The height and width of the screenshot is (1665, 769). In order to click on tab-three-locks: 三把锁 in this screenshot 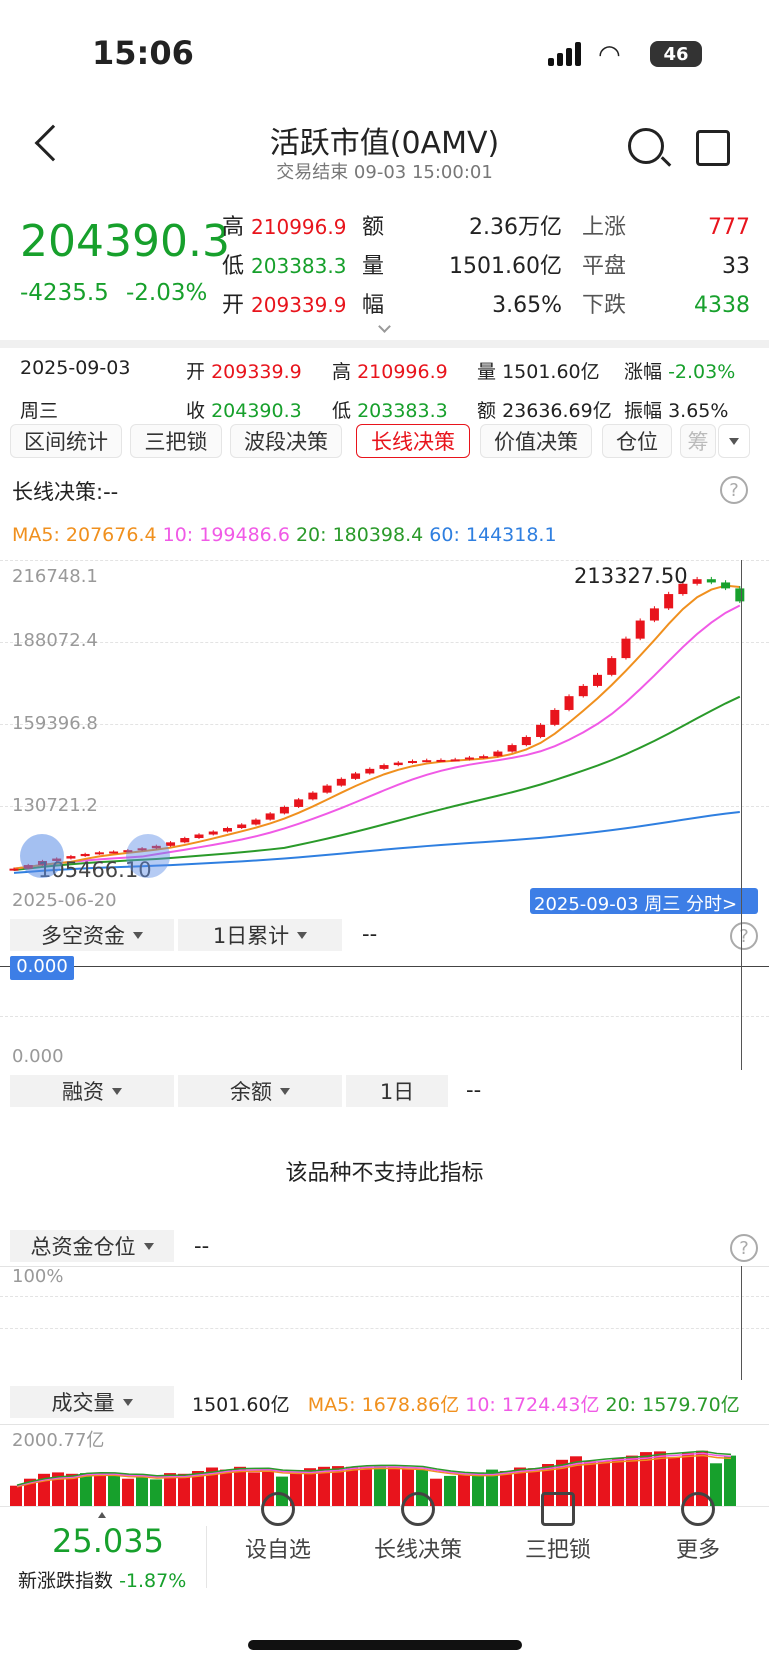, I will do `click(176, 441)`.